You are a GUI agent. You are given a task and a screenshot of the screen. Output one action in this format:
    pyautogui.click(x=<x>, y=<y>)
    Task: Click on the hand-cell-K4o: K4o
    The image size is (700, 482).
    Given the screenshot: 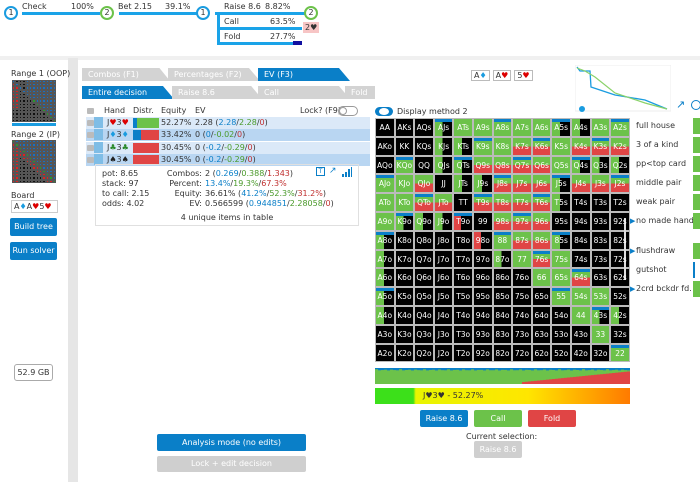 What is the action you would take?
    pyautogui.click(x=404, y=315)
    